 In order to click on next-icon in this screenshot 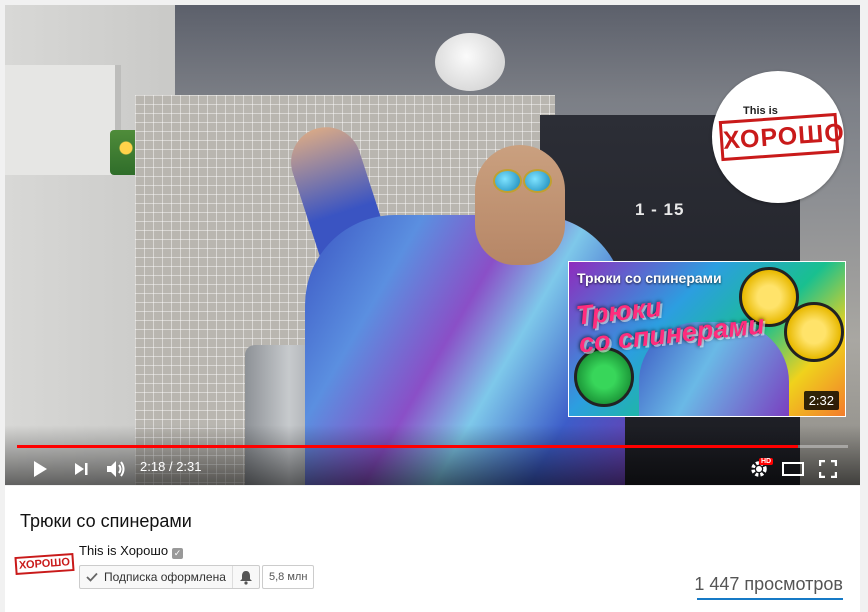, I will do `click(81, 469)`.